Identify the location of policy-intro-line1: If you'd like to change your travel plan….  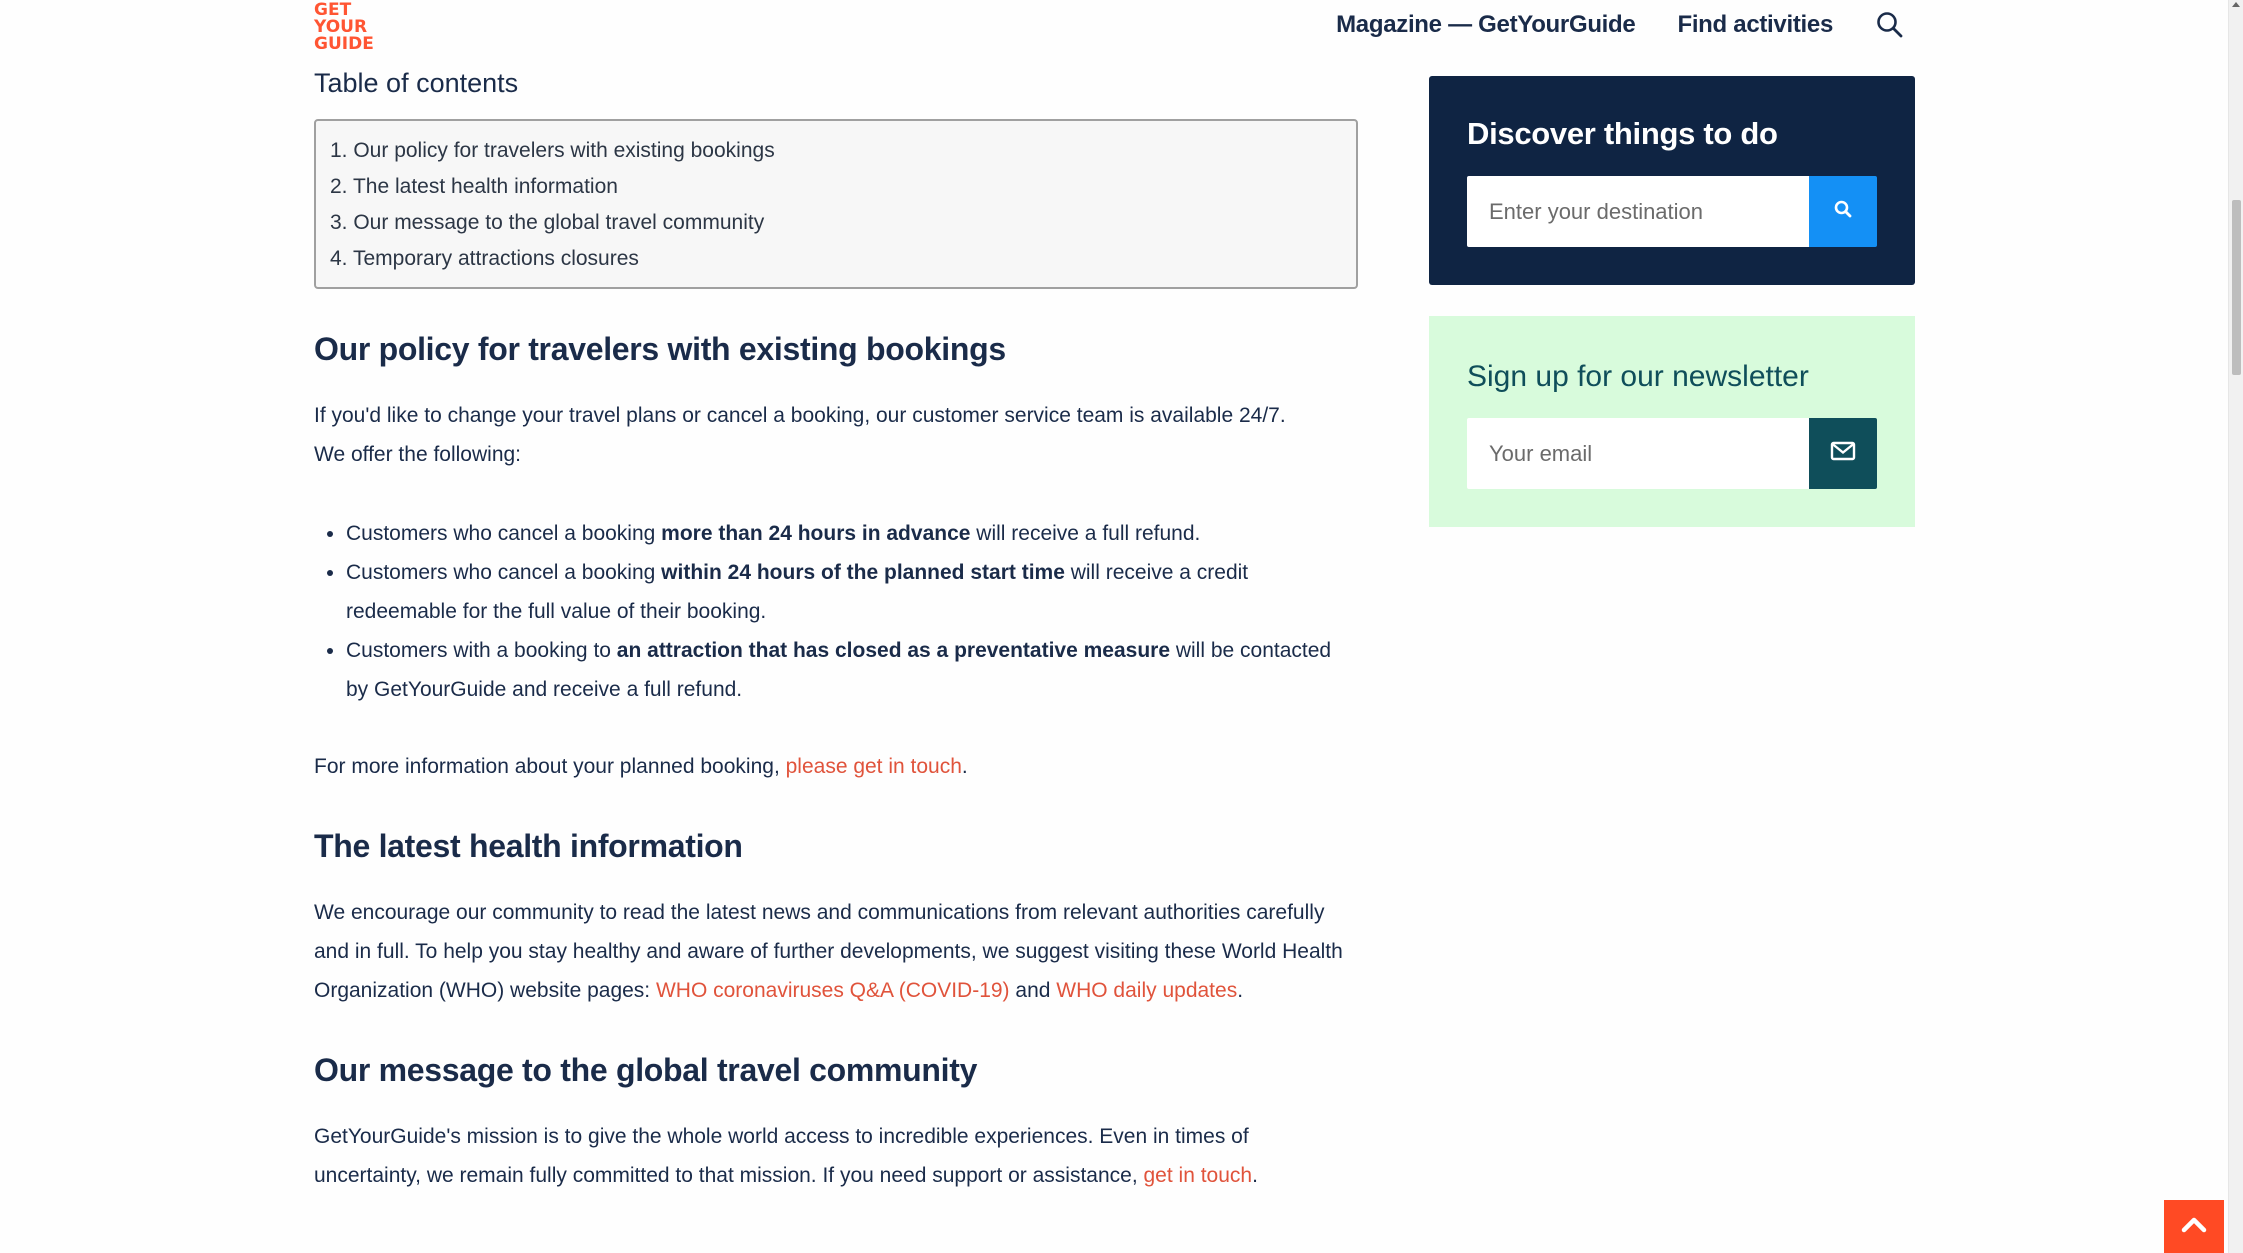
(800, 415).